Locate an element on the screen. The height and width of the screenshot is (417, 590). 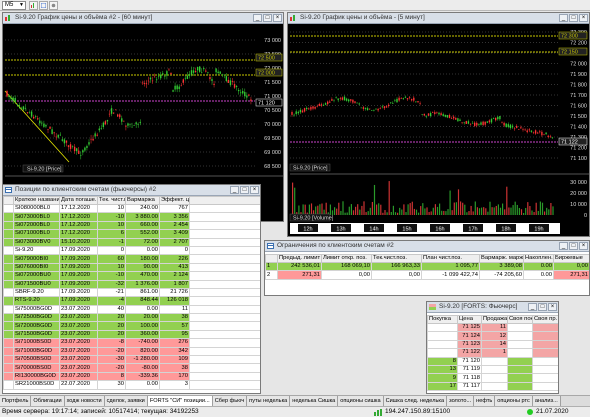
workspace-tab: Сбер фьюч is located at coordinates (230, 401).